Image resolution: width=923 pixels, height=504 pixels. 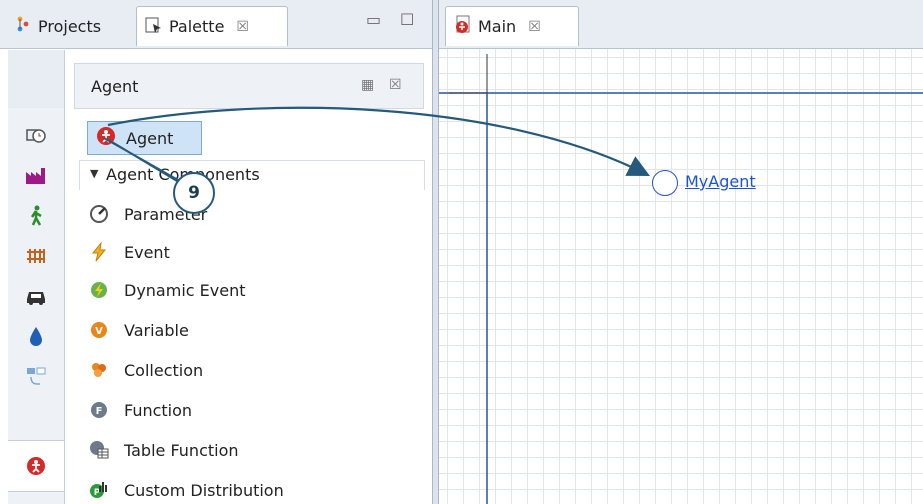 I want to click on tab-projects: Projects, so click(x=57, y=26).